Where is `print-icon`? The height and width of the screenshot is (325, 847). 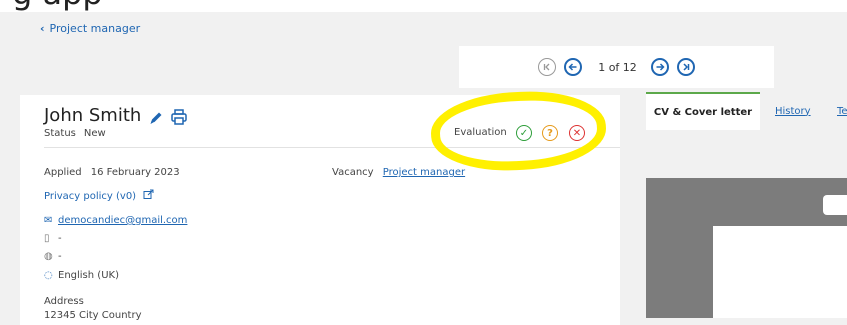 print-icon is located at coordinates (179, 117).